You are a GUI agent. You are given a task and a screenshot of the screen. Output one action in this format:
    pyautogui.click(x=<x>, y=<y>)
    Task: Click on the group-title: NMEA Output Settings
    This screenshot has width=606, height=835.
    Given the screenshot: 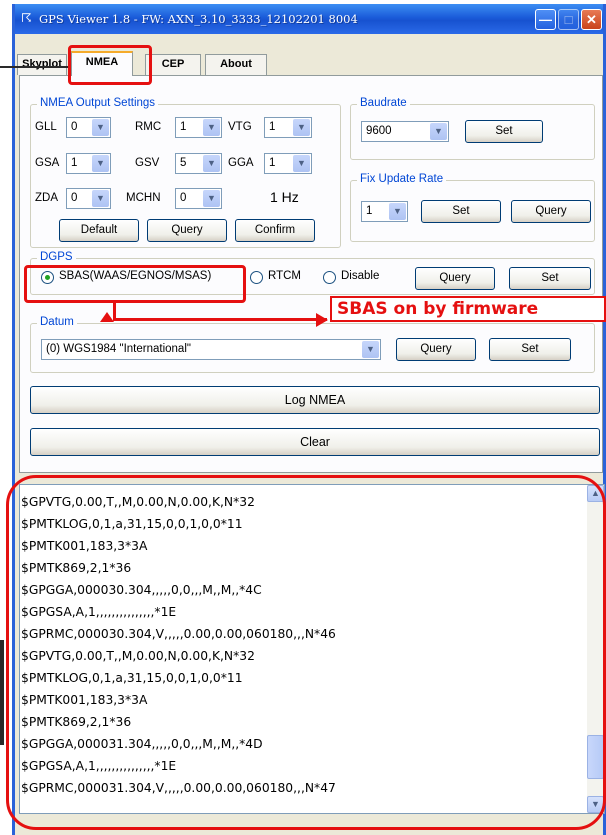 What is the action you would take?
    pyautogui.click(x=98, y=103)
    